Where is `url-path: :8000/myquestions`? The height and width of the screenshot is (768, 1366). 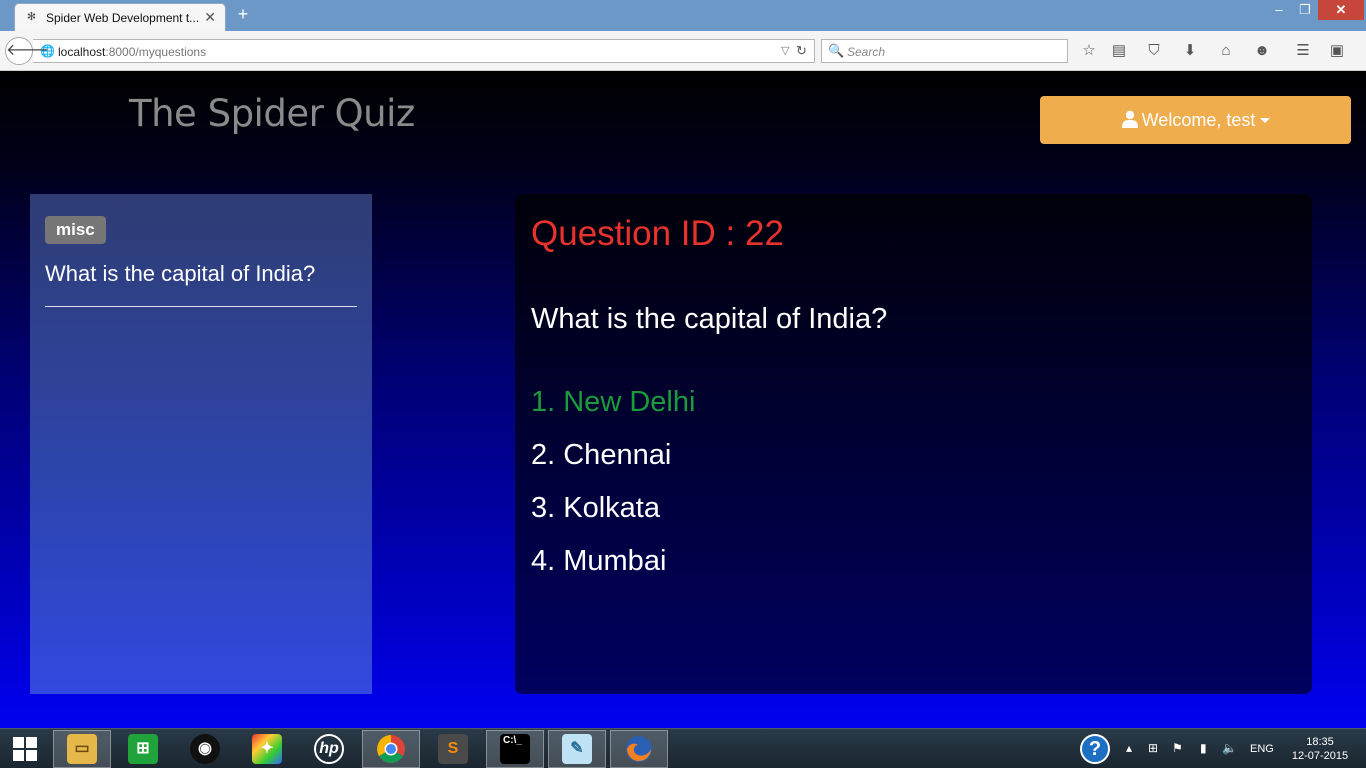
url-path: :8000/myquestions is located at coordinates (156, 52).